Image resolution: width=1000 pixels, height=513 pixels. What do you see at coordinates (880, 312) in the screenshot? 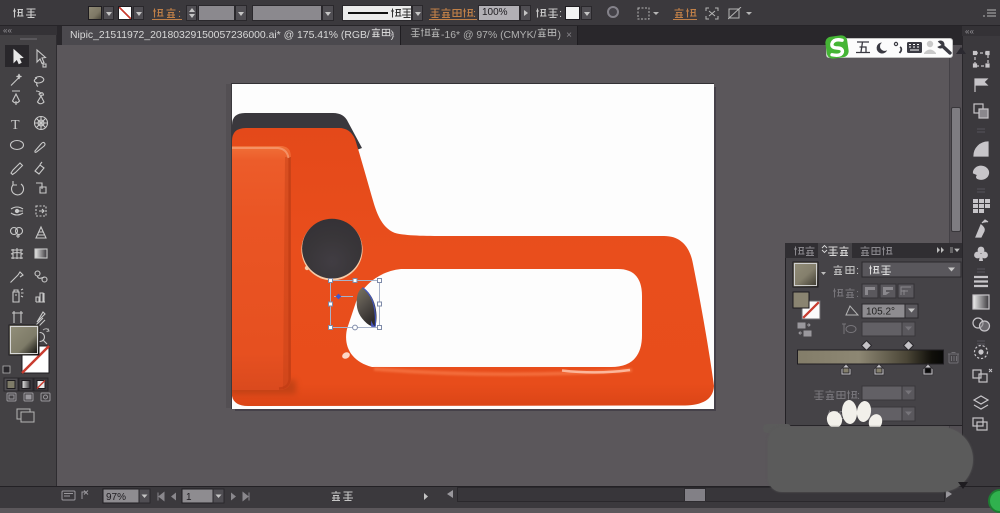
I see `svg-text: 105.2°` at bounding box center [880, 312].